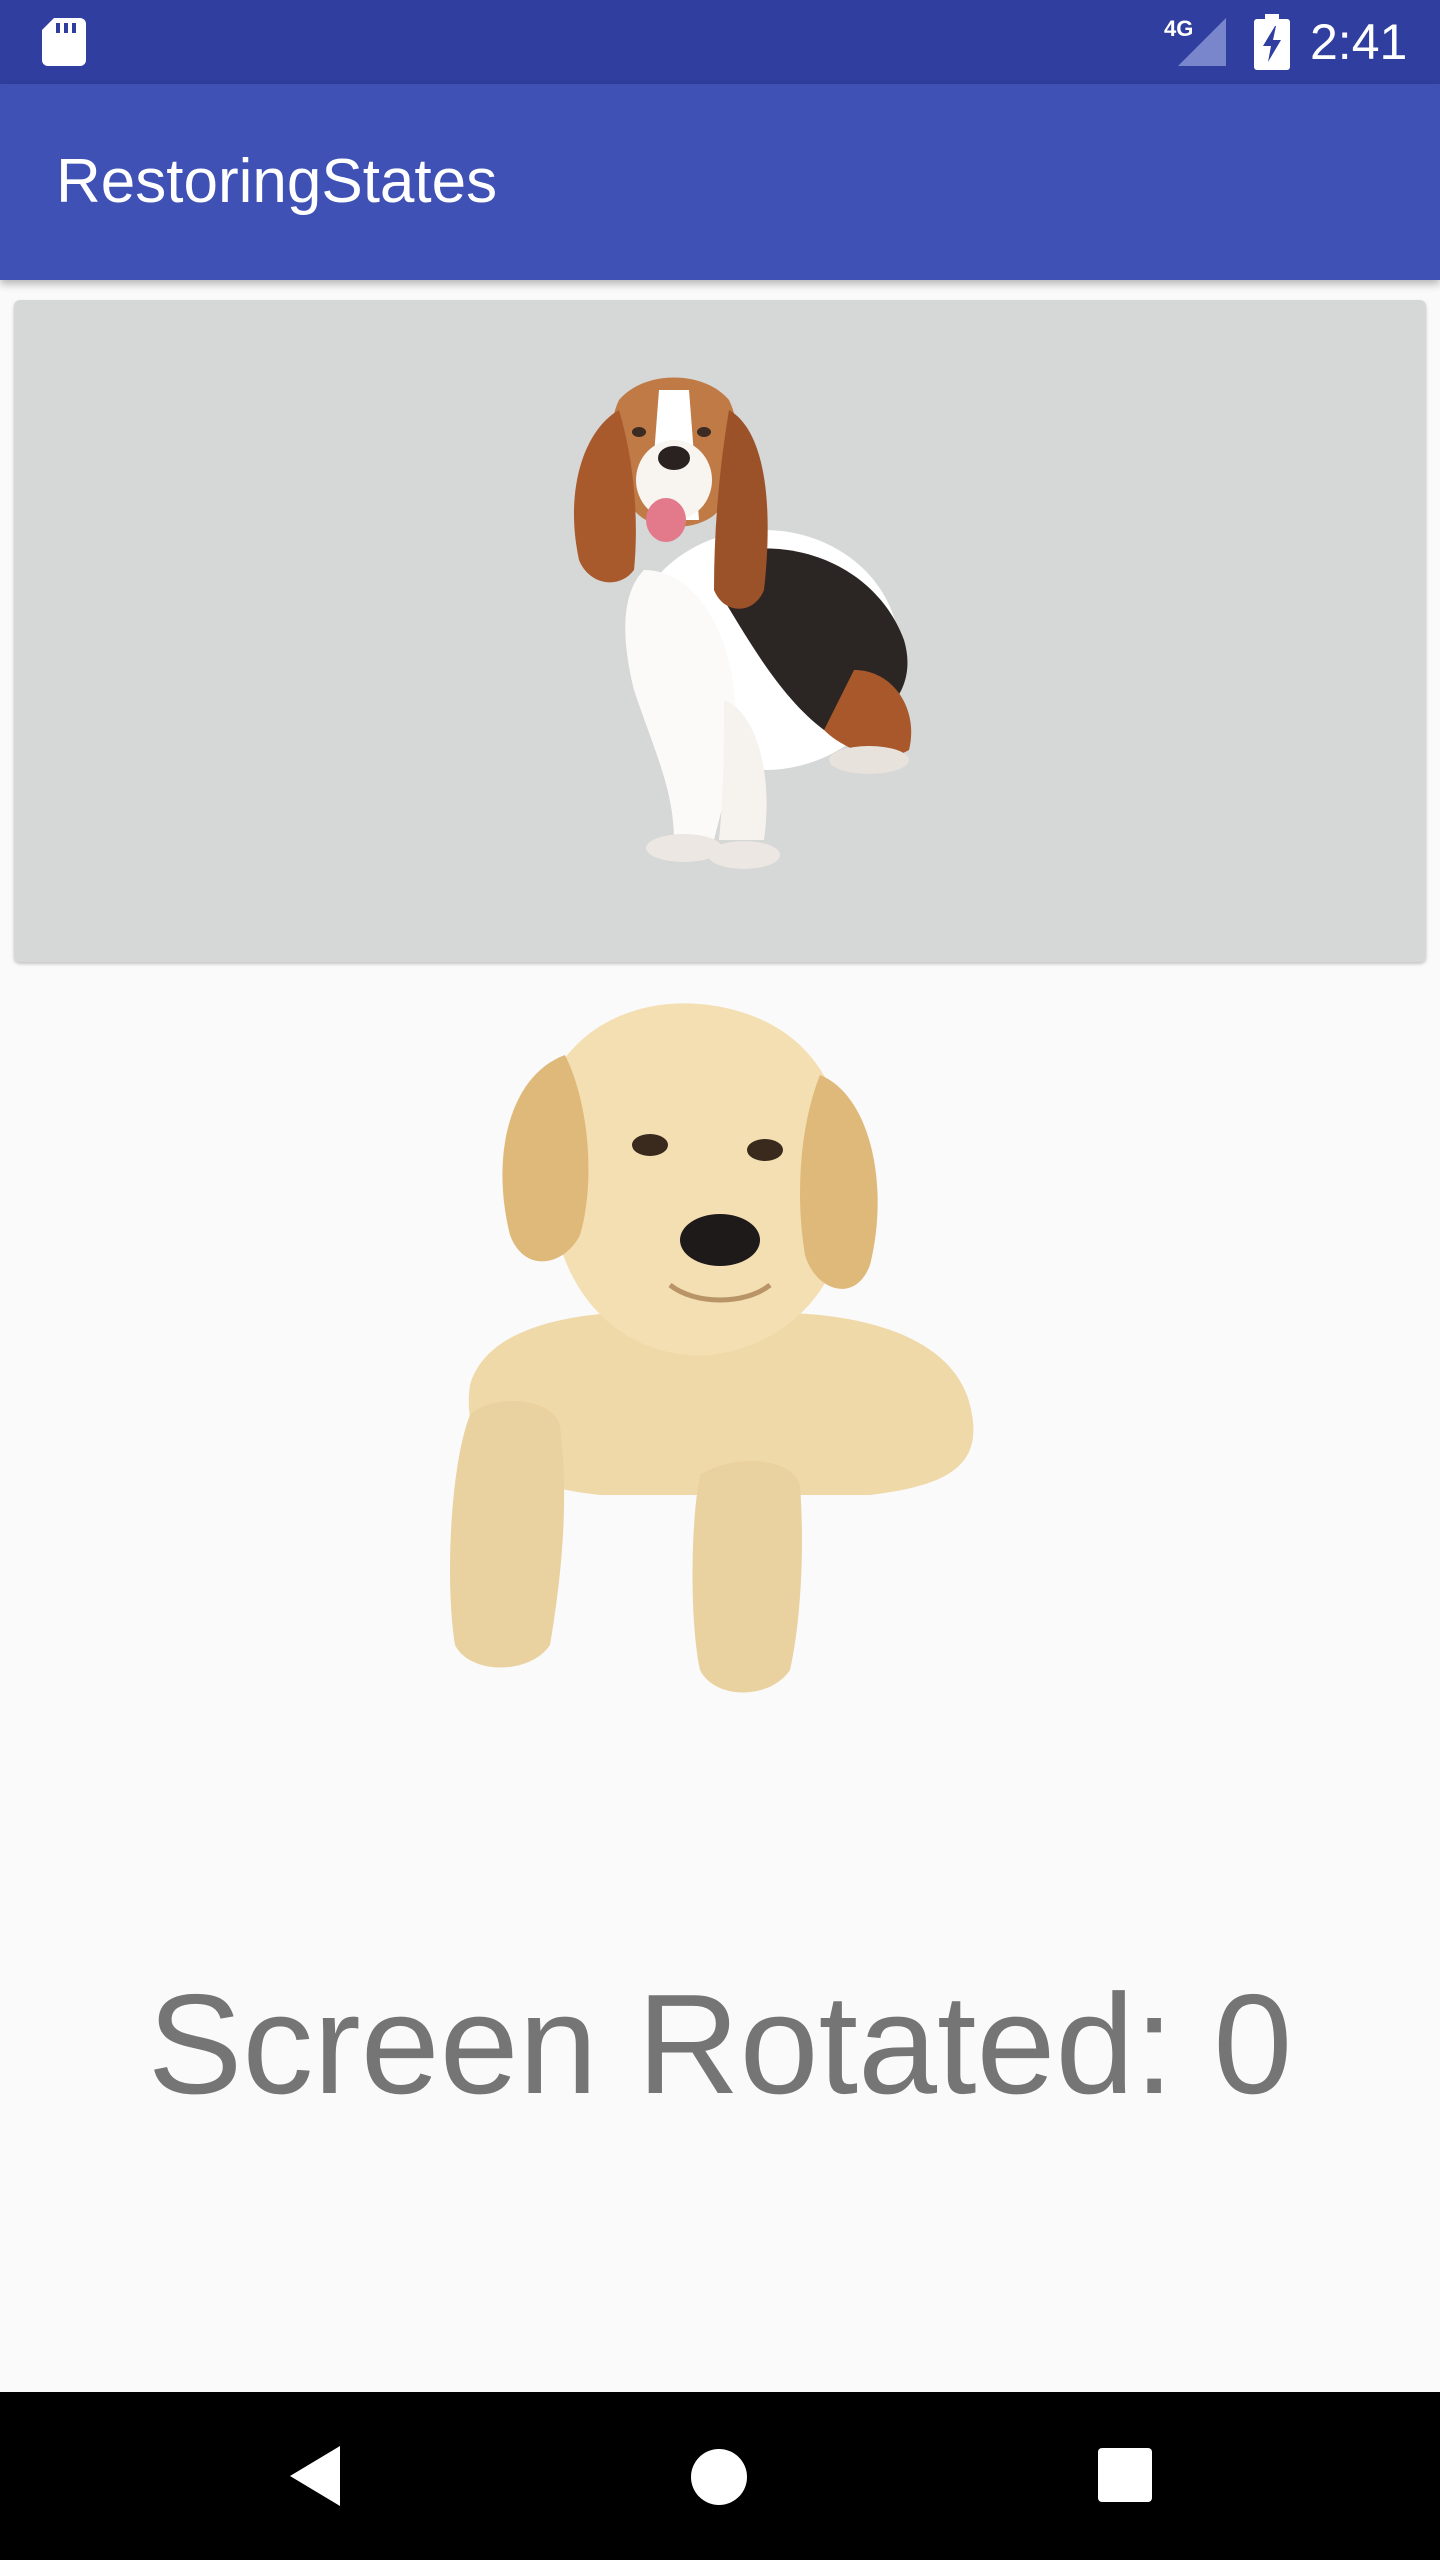  What do you see at coordinates (1125, 2475) in the screenshot?
I see `recents-icon` at bounding box center [1125, 2475].